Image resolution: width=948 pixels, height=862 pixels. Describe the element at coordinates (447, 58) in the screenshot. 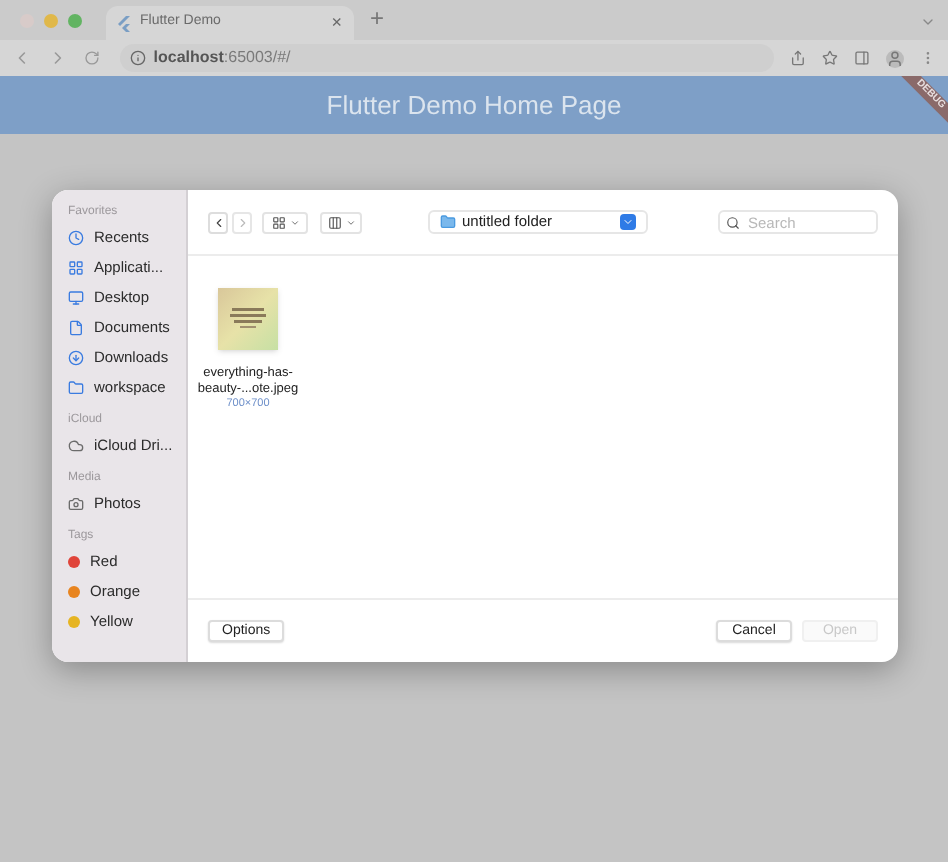

I see `address-field: localhost:65003/#/` at that location.